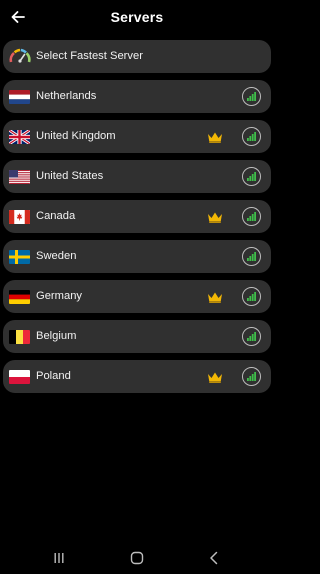  What do you see at coordinates (19, 297) in the screenshot?
I see `germany-flag-icon` at bounding box center [19, 297].